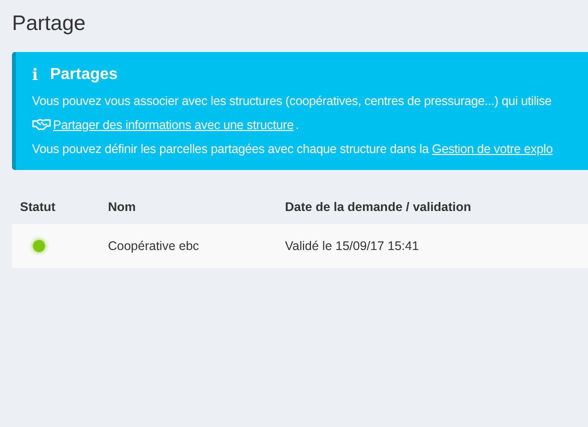 Image resolution: width=588 pixels, height=427 pixels. Describe the element at coordinates (492, 149) in the screenshot. I see `management-link: Gestion de votre explo` at that location.